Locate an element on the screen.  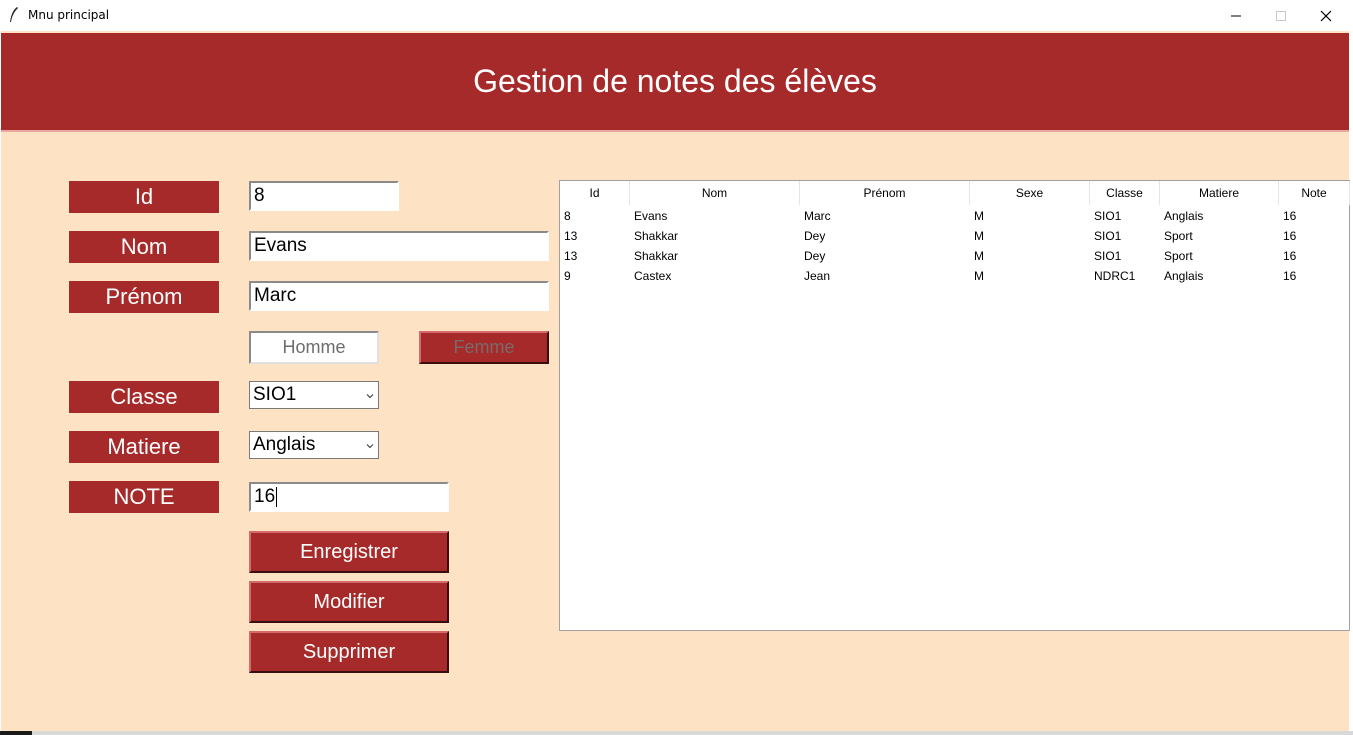
table-row: 9 Castex Jean M NDRC1 Anglais 16 is located at coordinates (954, 276).